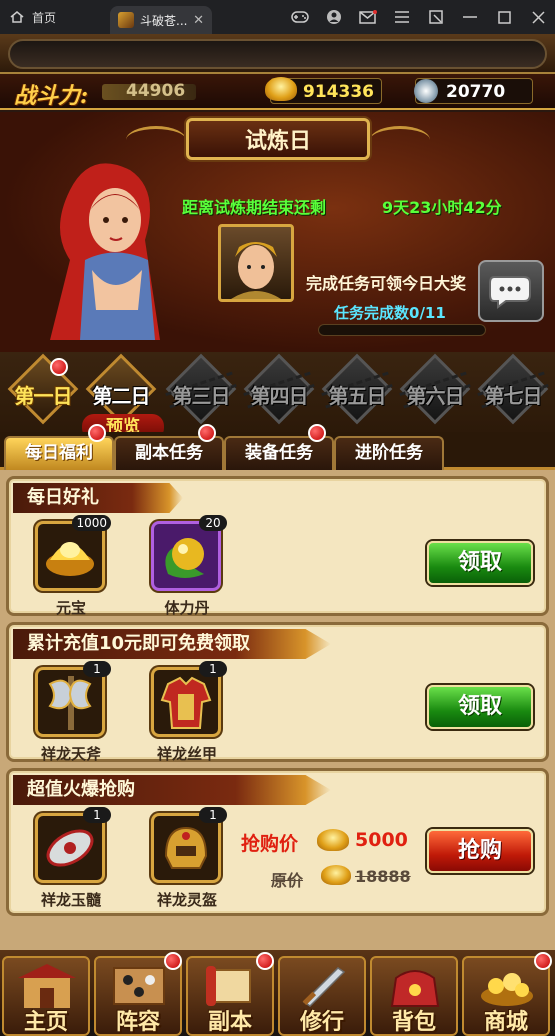 The image size is (555, 1036). I want to click on reward-item: 1 祥龙灵盔, so click(189, 860).